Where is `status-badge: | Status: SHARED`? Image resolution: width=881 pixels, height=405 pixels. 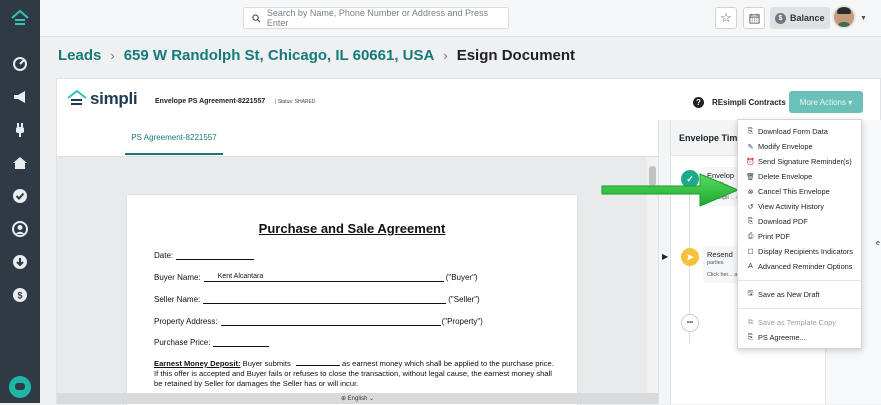 status-badge: | Status: SHARED is located at coordinates (295, 102).